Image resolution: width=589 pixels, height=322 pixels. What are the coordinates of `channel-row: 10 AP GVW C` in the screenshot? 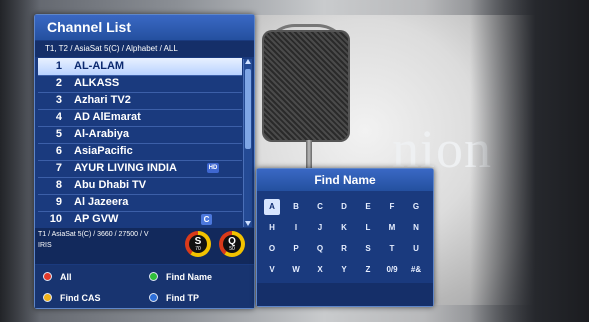 It's located at (140, 220).